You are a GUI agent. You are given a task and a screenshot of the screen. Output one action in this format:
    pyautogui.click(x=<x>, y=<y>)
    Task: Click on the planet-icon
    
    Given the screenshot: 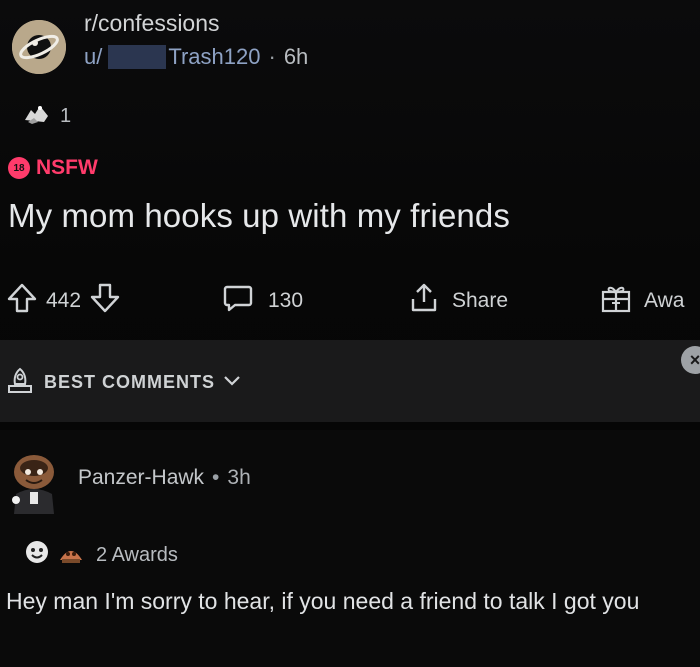 What is the action you would take?
    pyautogui.click(x=39, y=47)
    